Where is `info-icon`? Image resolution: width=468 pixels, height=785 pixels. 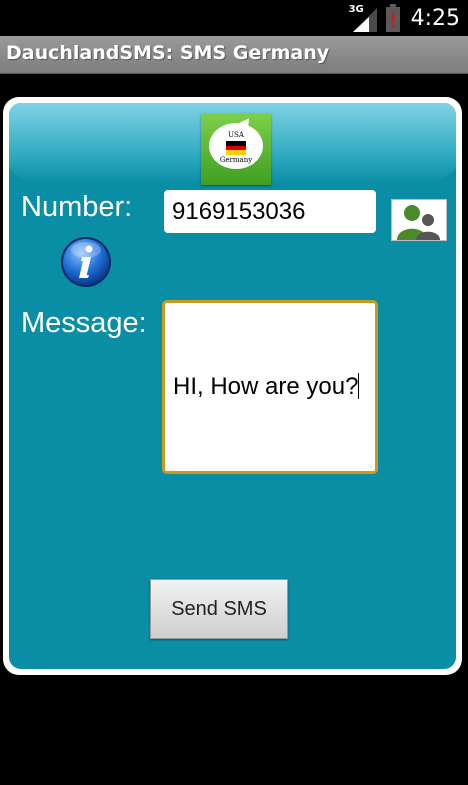
info-icon is located at coordinates (86, 262).